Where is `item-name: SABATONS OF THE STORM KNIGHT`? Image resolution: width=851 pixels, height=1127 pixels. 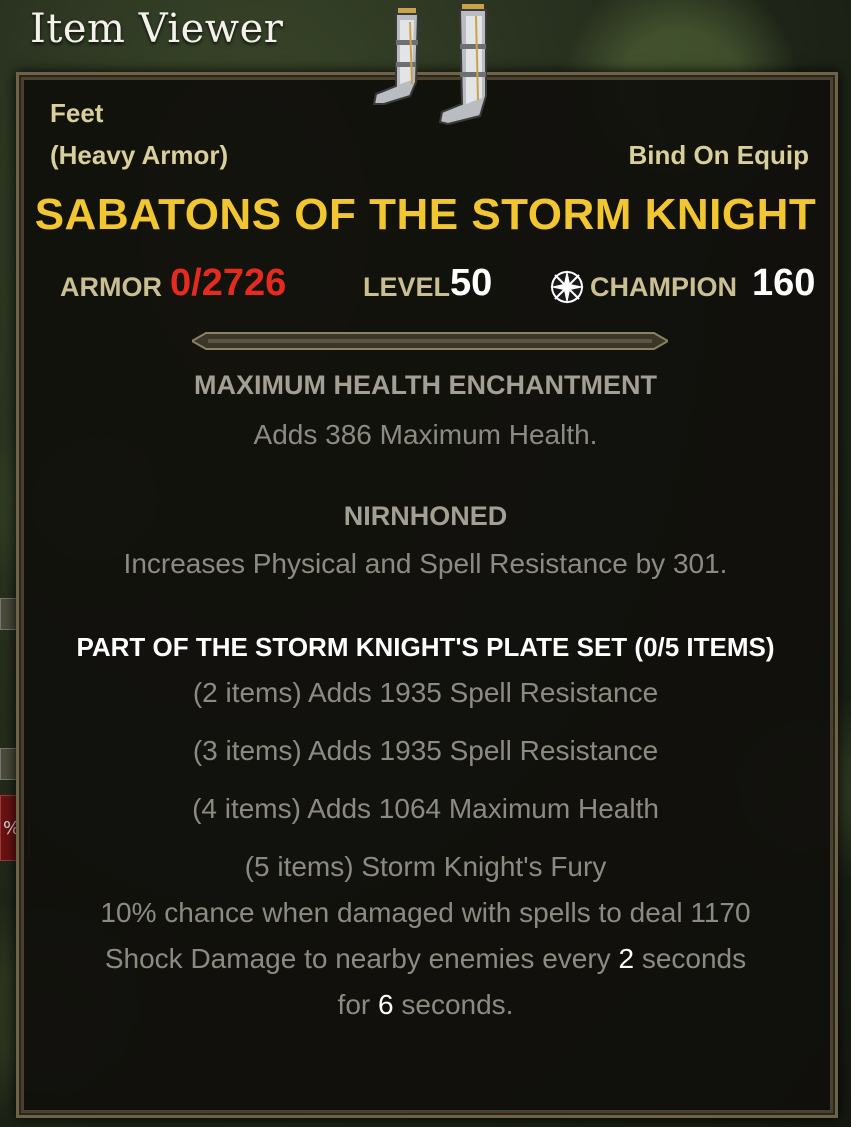
item-name: SABATONS OF THE STORM KNIGHT is located at coordinates (425, 214).